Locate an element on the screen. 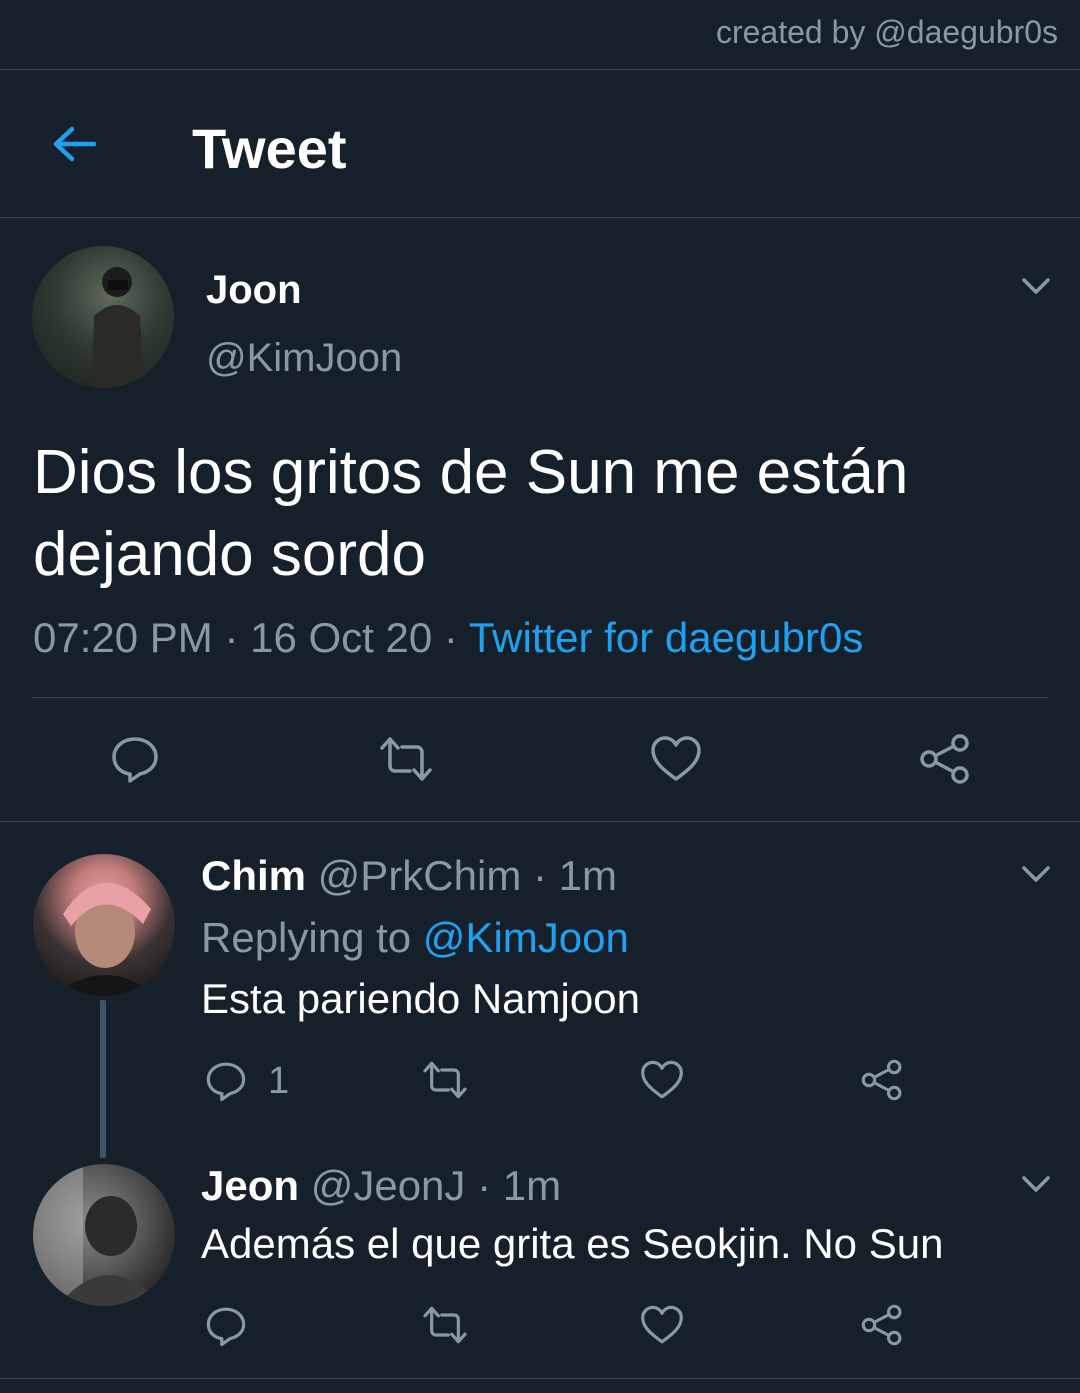 This screenshot has height=1393, width=1080. reply-author-handle: @PrkChim is located at coordinates (420, 875).